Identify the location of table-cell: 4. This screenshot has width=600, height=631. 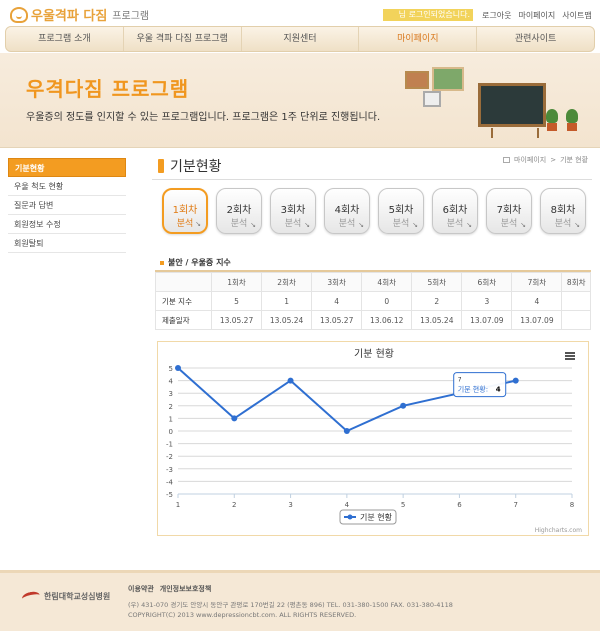
(337, 301).